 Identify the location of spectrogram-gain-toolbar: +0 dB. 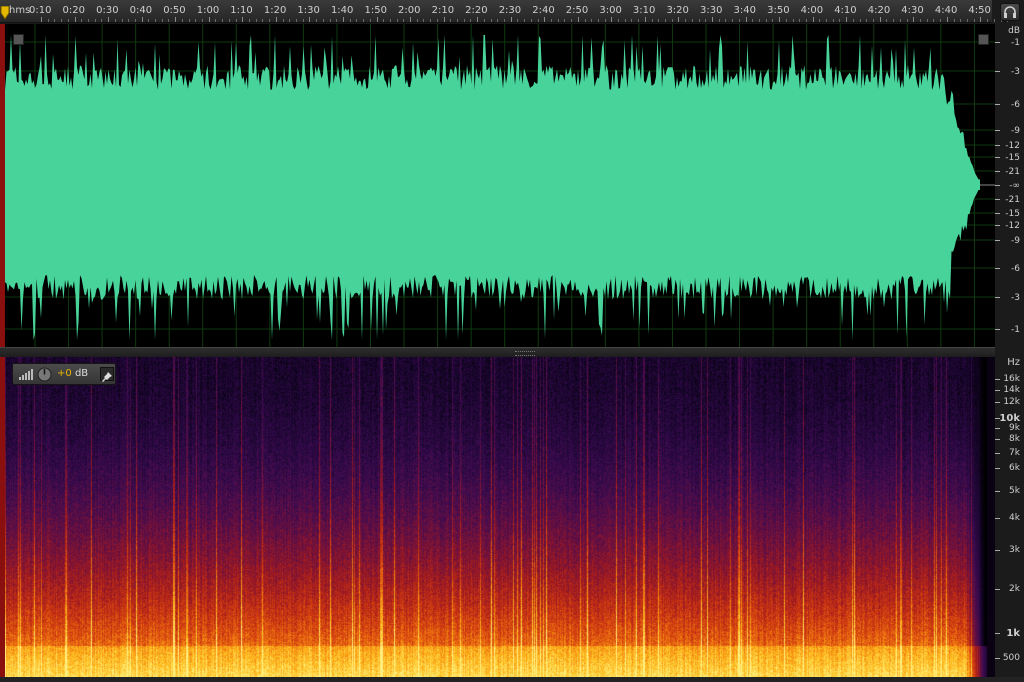
(64, 374).